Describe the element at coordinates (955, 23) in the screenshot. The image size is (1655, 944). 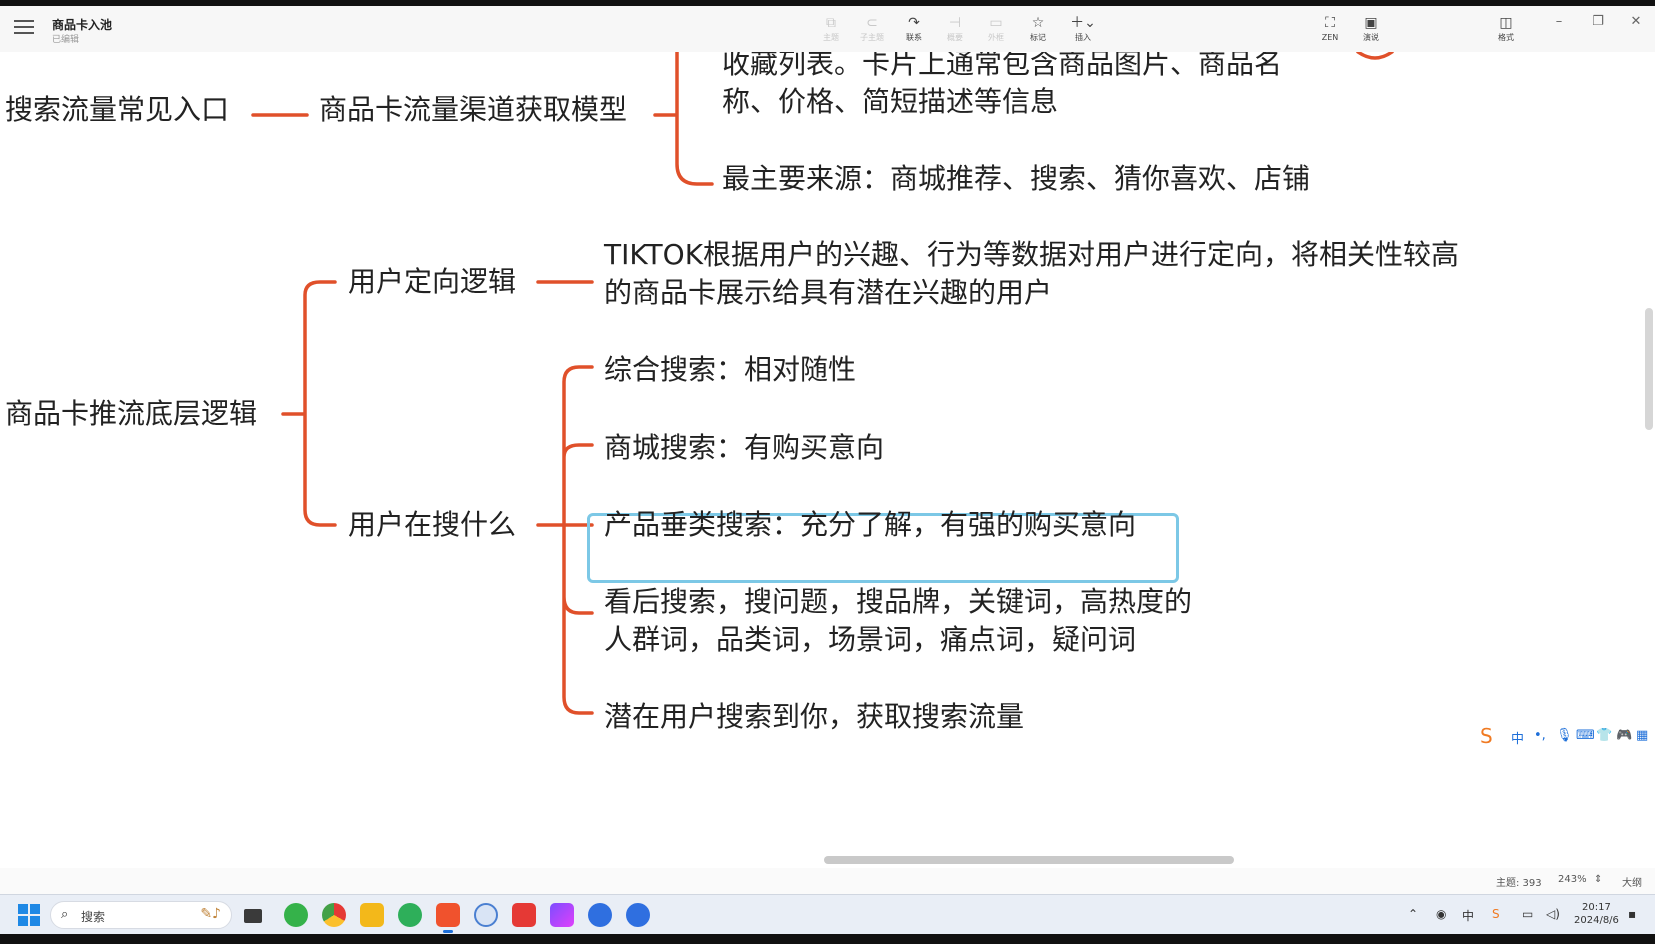
I see `summary-icon: ⊣` at that location.